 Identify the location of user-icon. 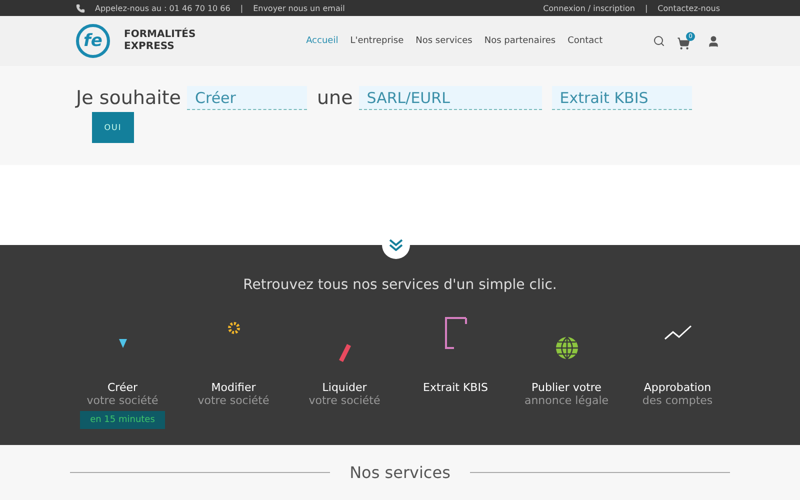
(713, 41).